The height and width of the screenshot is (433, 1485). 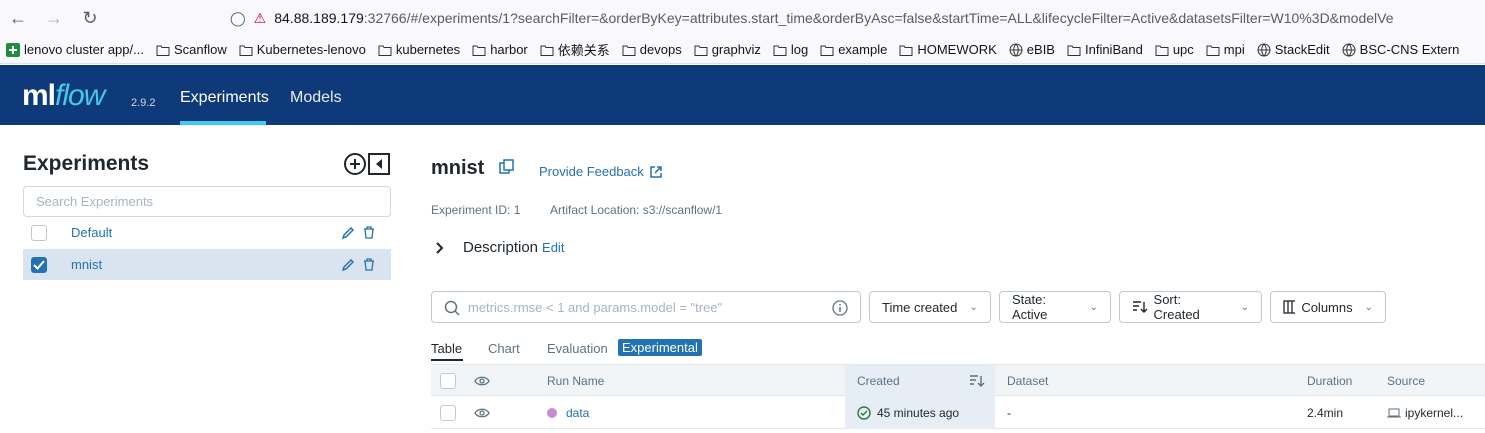 What do you see at coordinates (452, 308) in the screenshot?
I see `search-icon` at bounding box center [452, 308].